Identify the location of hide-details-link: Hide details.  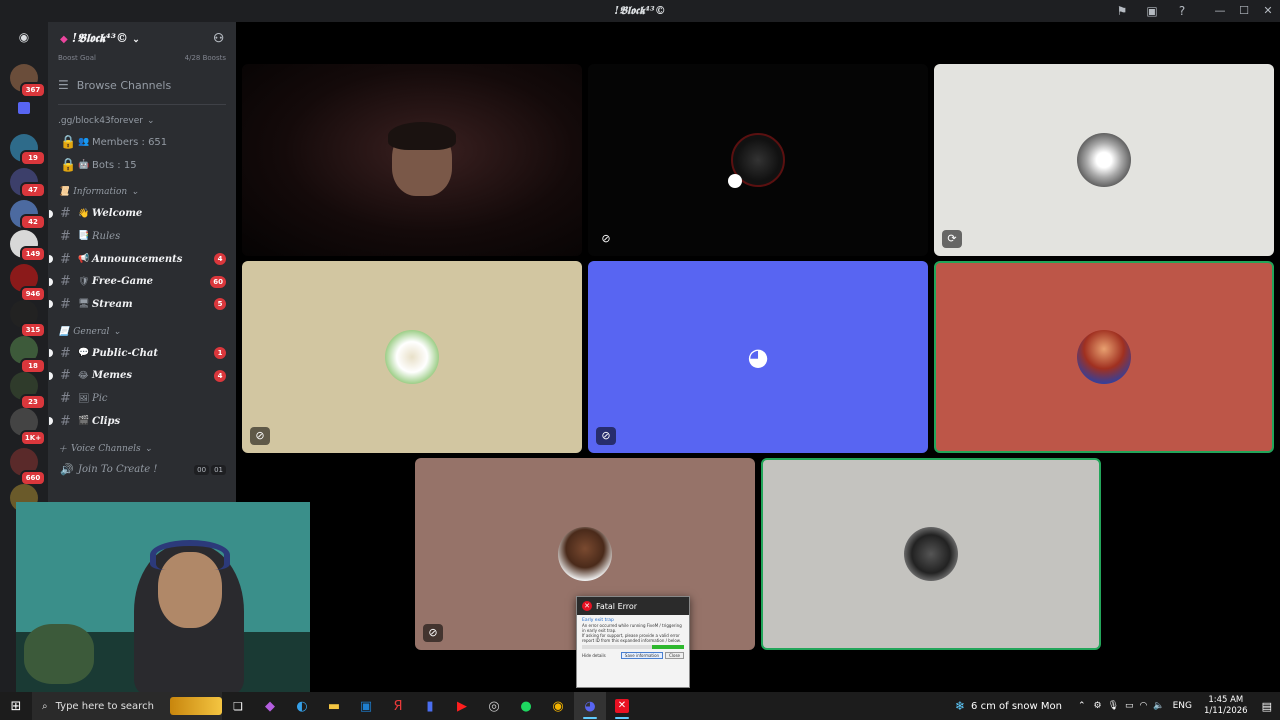
(594, 655).